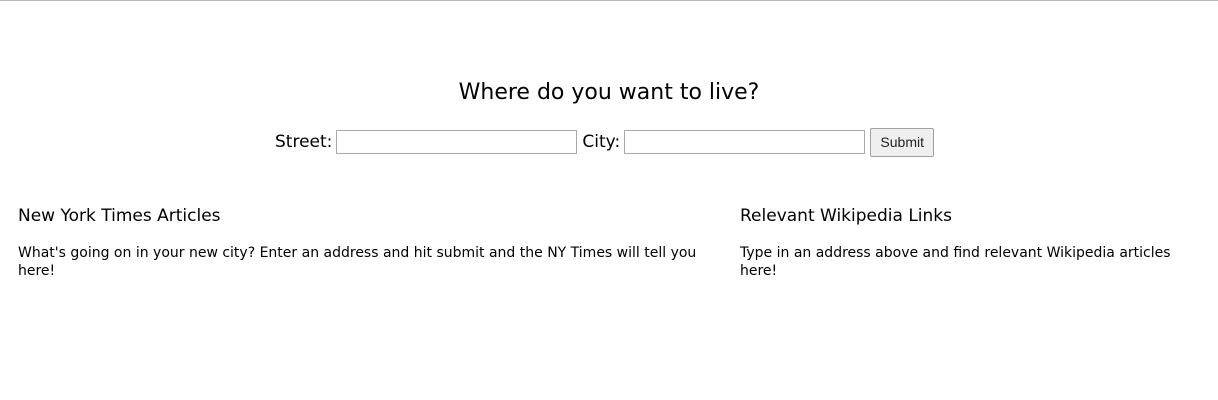  I want to click on submit-button: Submit, so click(902, 142).